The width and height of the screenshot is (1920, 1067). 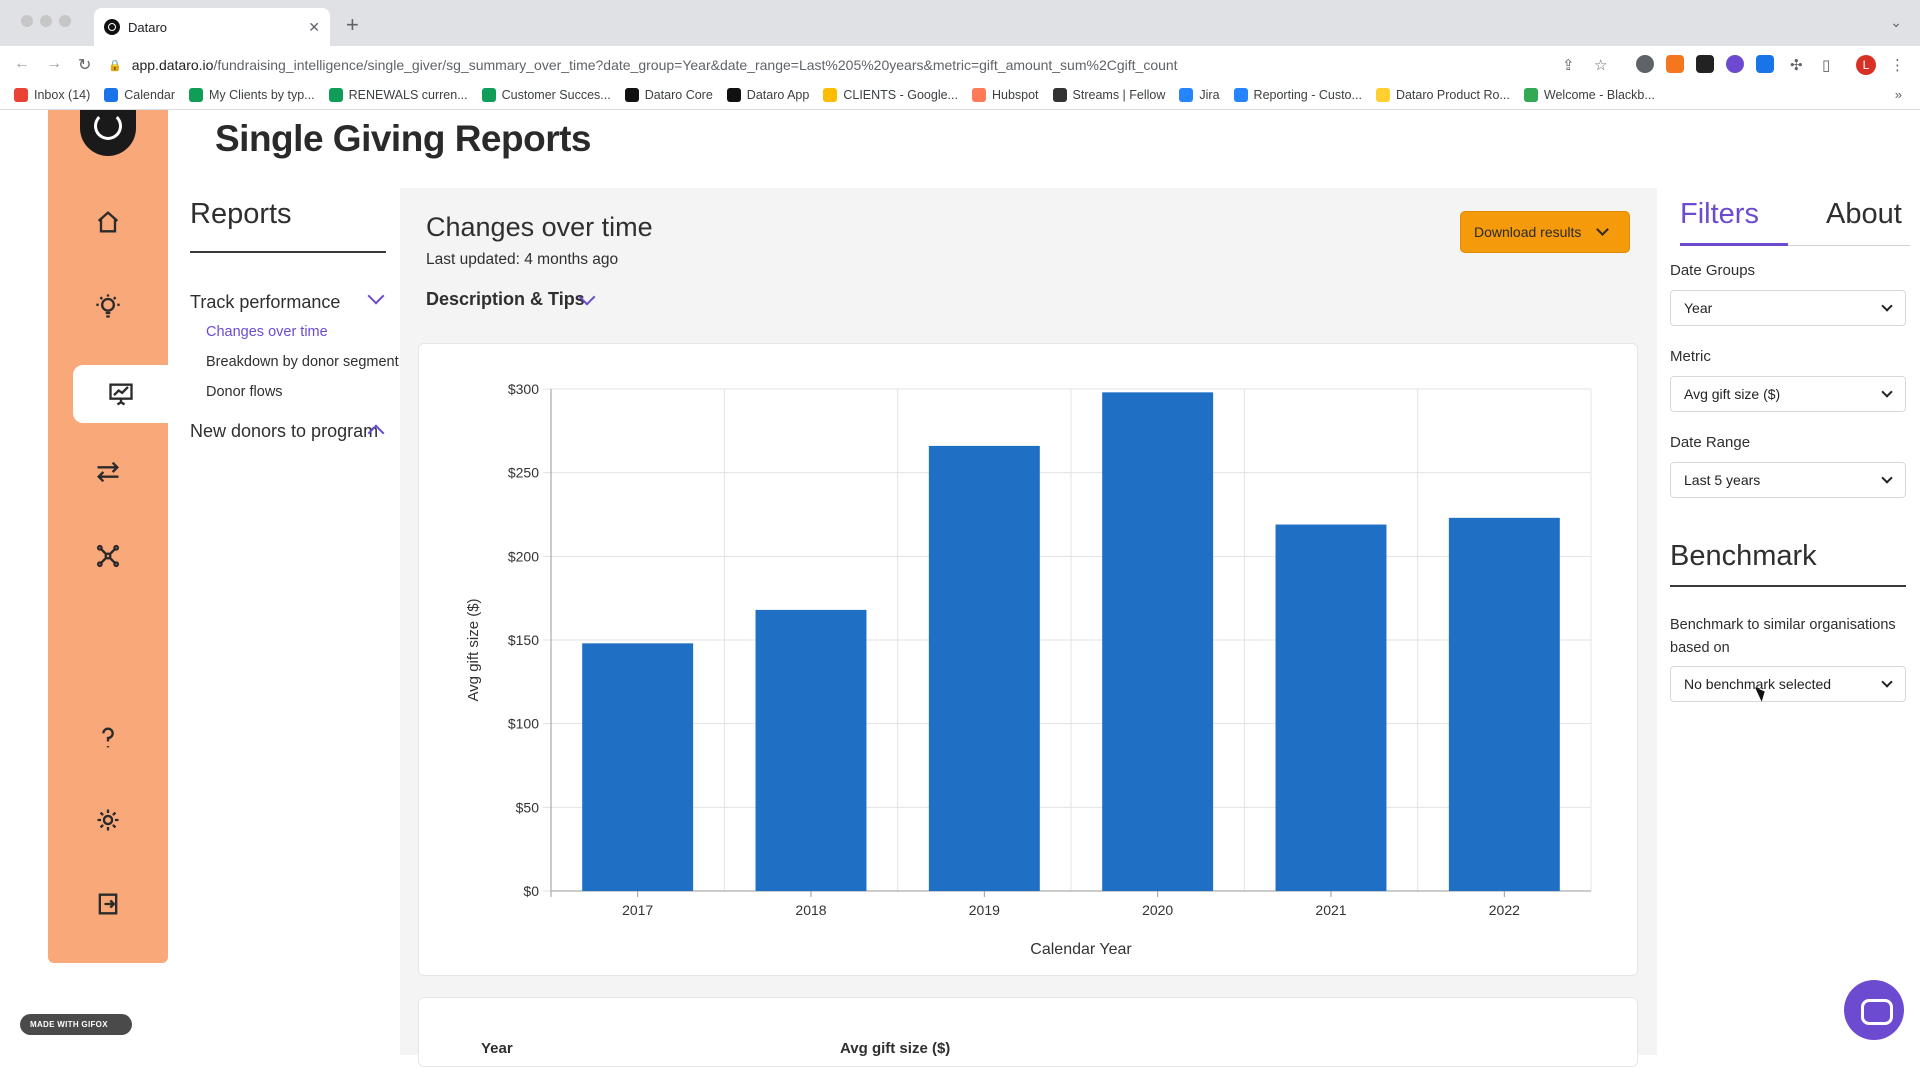 I want to click on page-title: Single Giving Reports, so click(x=403, y=138).